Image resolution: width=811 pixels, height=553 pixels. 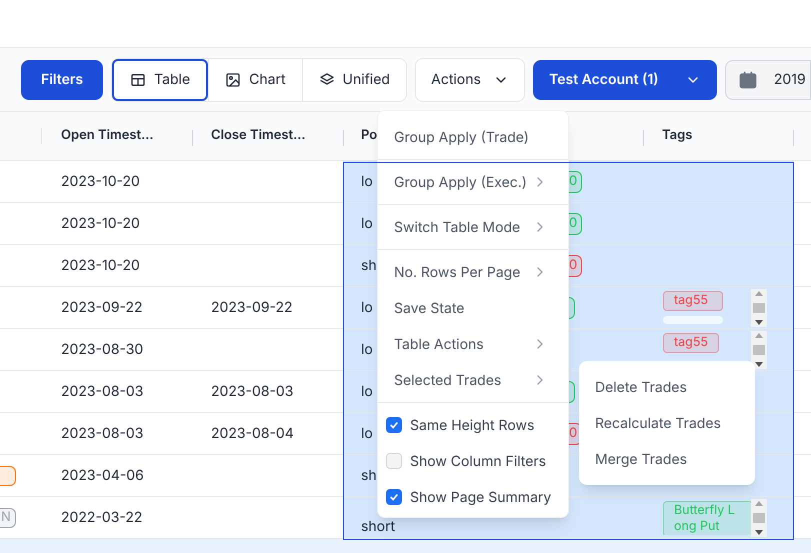 What do you see at coordinates (101, 517) in the screenshot?
I see `table-cell: 2022-03-22` at bounding box center [101, 517].